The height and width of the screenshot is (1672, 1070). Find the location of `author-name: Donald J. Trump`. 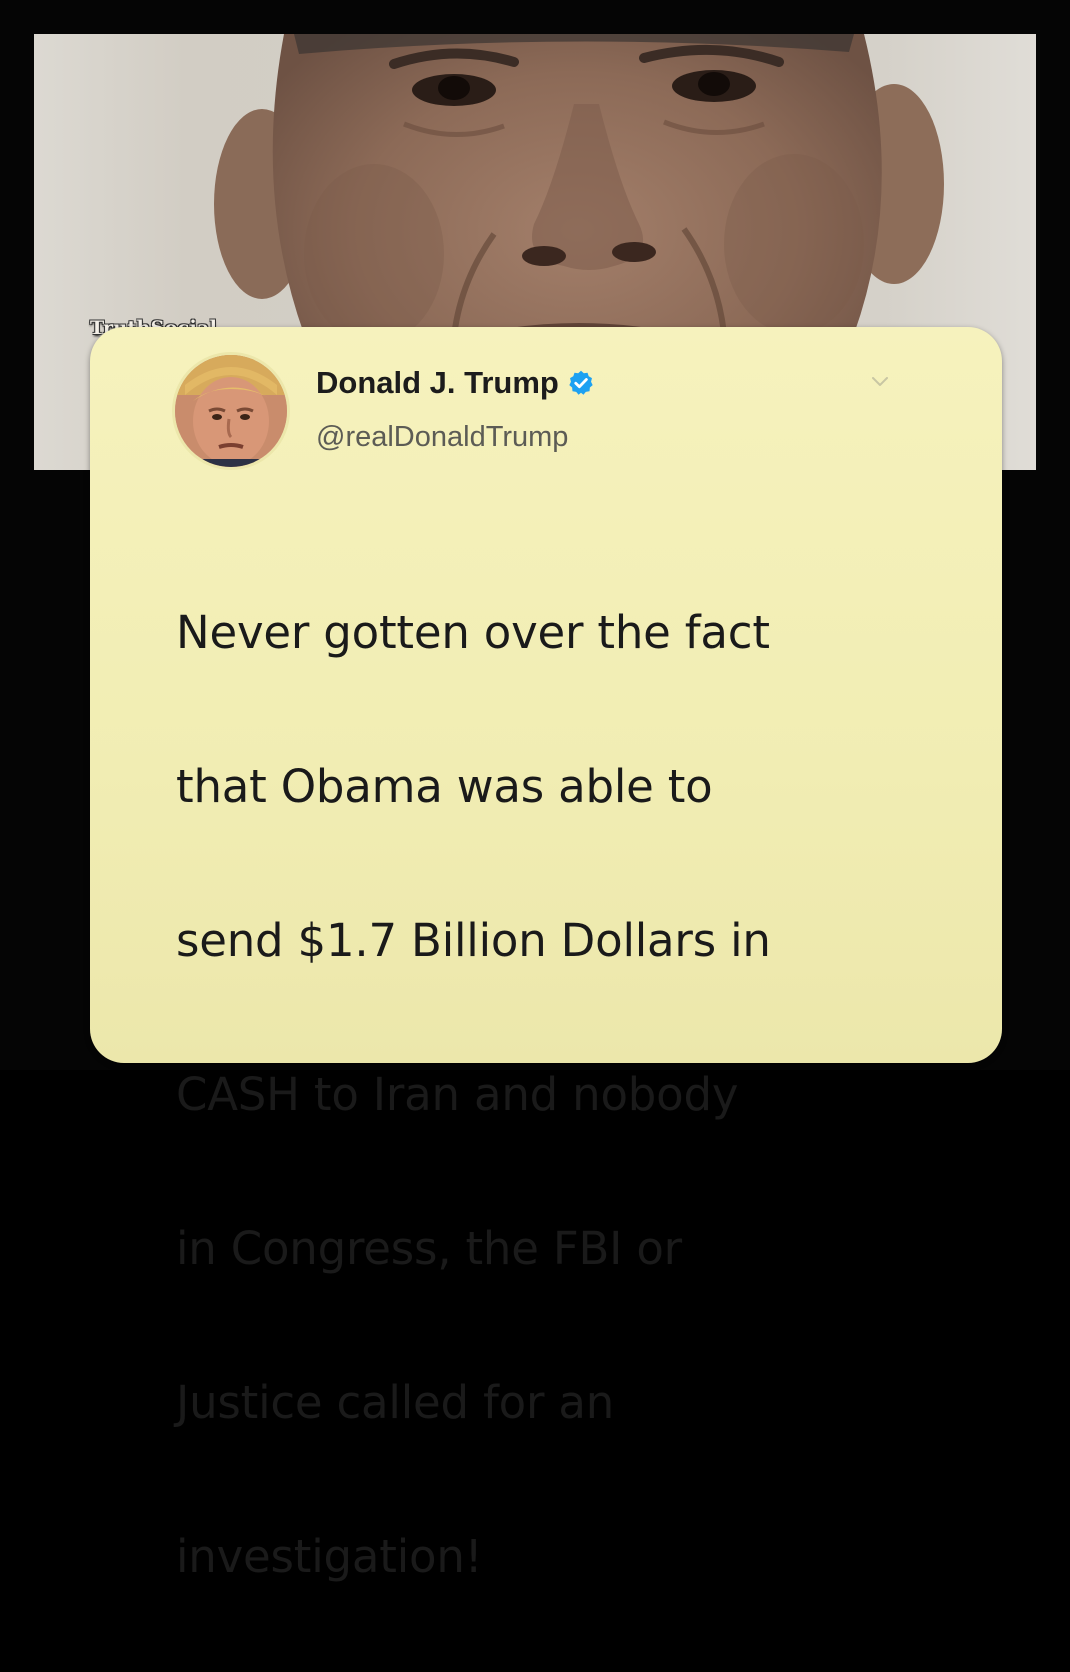

author-name: Donald J. Trump is located at coordinates (437, 383).